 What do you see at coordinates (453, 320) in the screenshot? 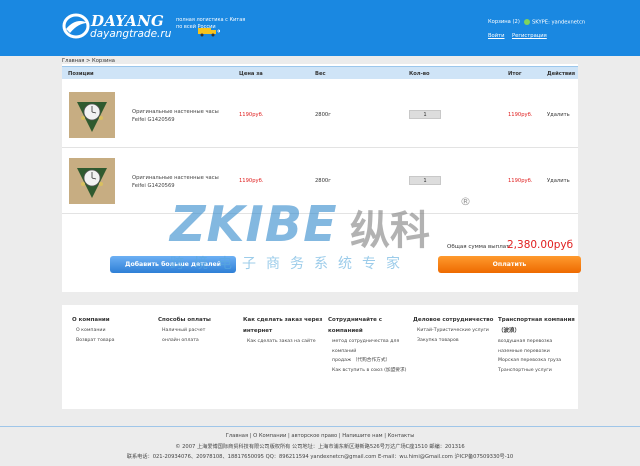
I see `footer-col-title: Деловое сотрудничество` at bounding box center [453, 320].